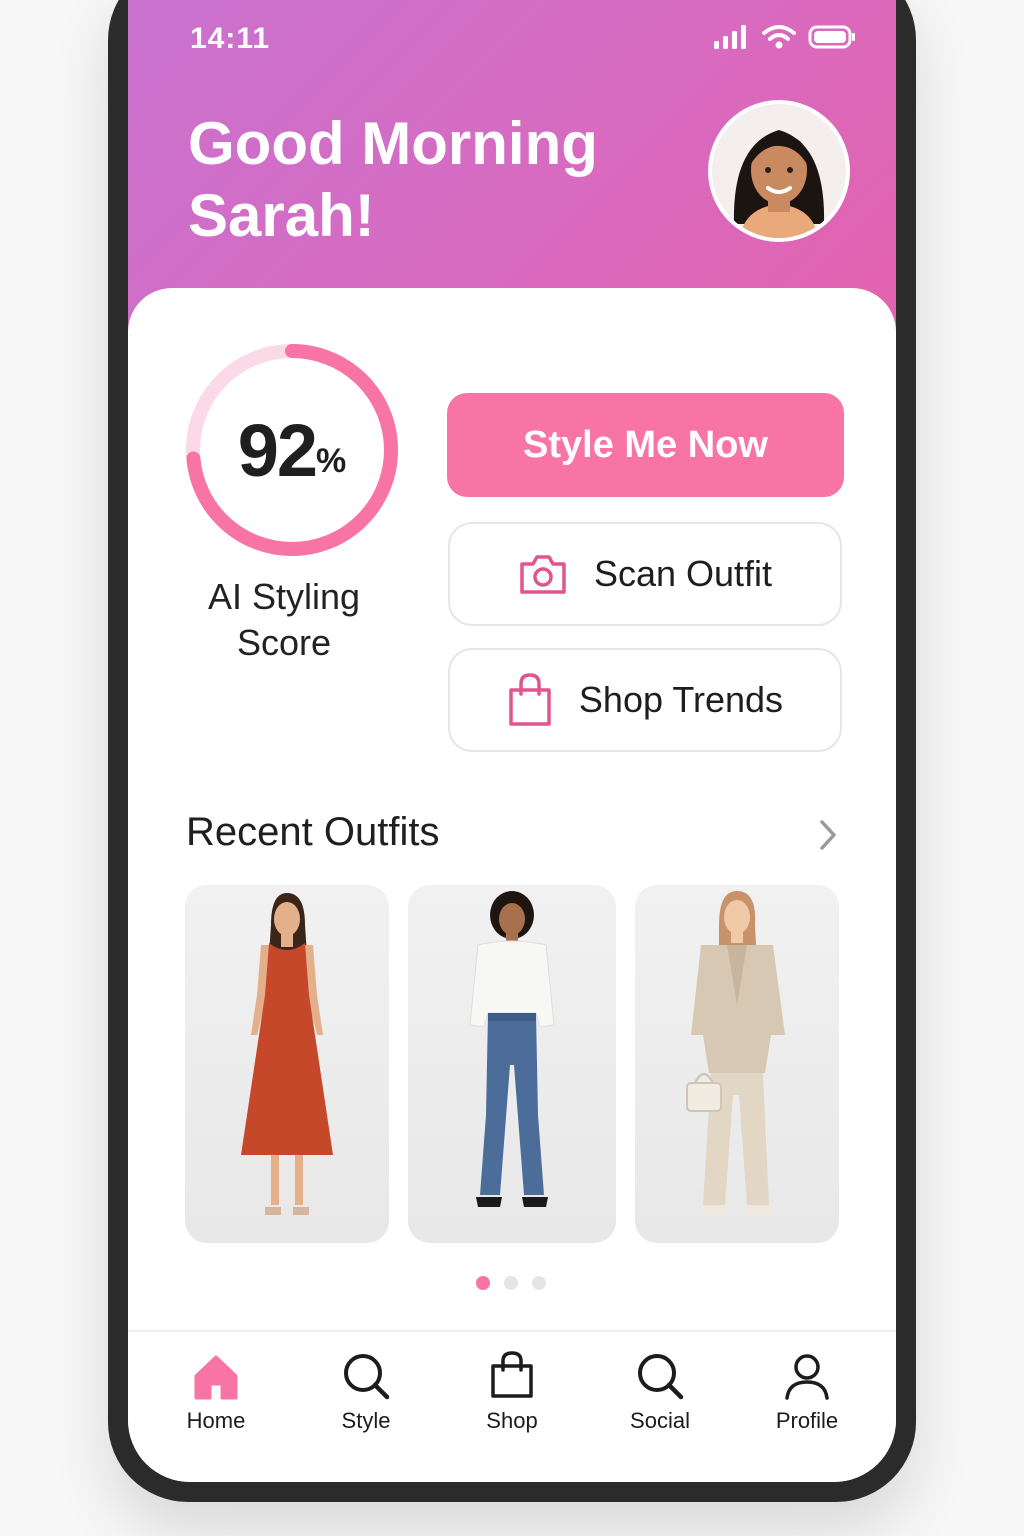 The height and width of the screenshot is (1536, 1024). I want to click on nav-item-social: Social, so click(660, 1395).